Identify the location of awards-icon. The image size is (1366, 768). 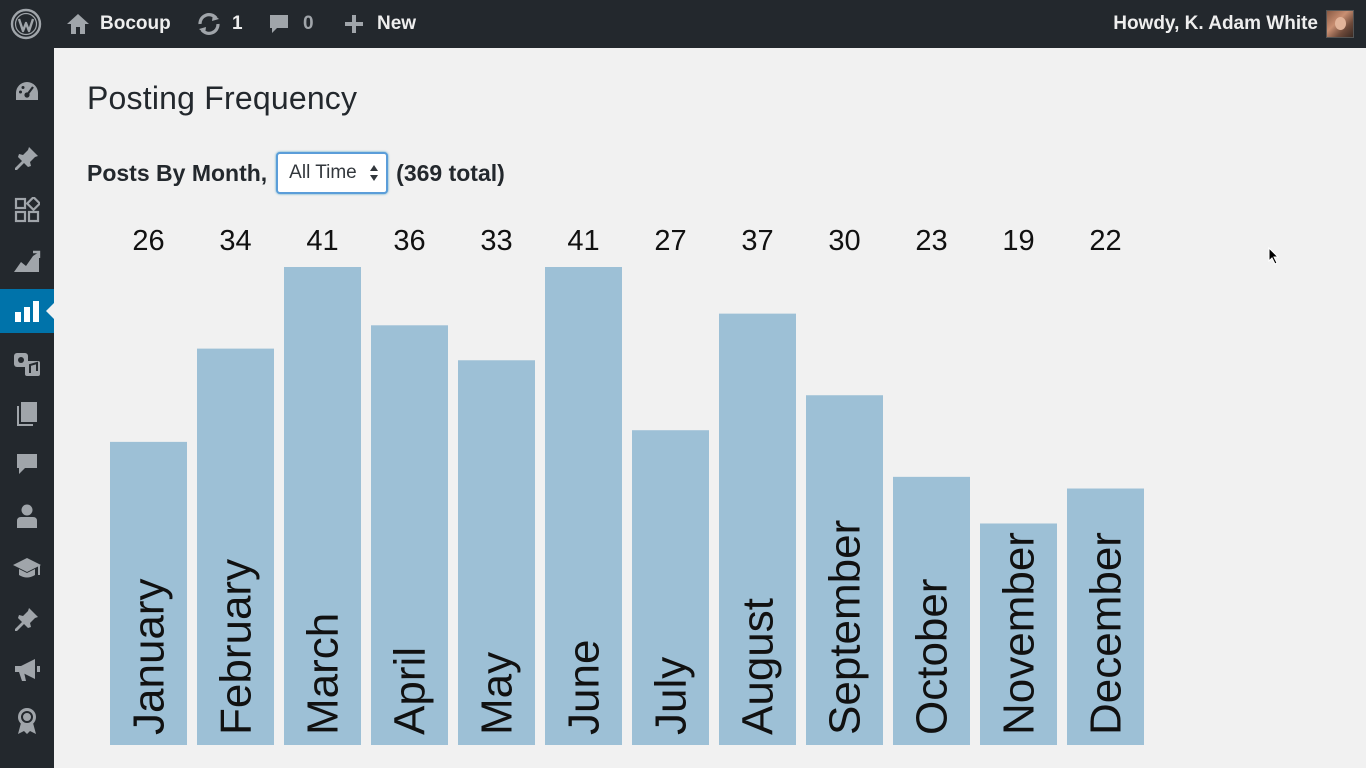
(27, 721).